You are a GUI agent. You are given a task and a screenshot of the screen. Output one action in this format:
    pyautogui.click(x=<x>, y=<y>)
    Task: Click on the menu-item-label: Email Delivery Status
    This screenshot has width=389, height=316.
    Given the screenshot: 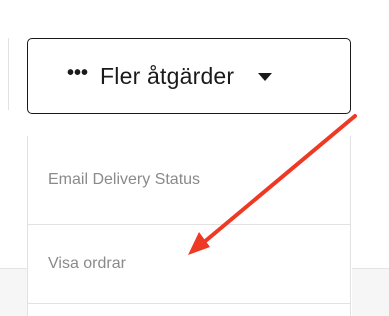 What is the action you would take?
    pyautogui.click(x=124, y=179)
    